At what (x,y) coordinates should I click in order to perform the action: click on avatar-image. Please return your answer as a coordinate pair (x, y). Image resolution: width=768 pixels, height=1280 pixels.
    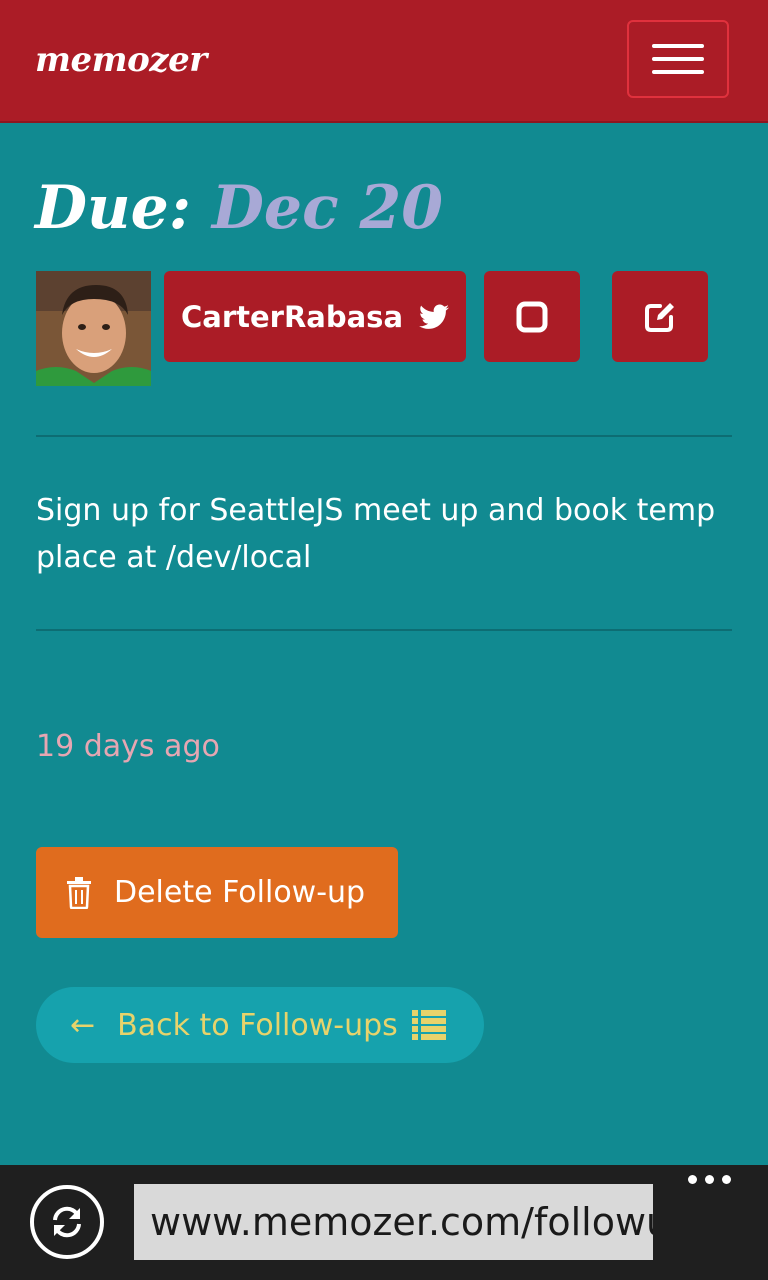
    Looking at the image, I should click on (93, 328).